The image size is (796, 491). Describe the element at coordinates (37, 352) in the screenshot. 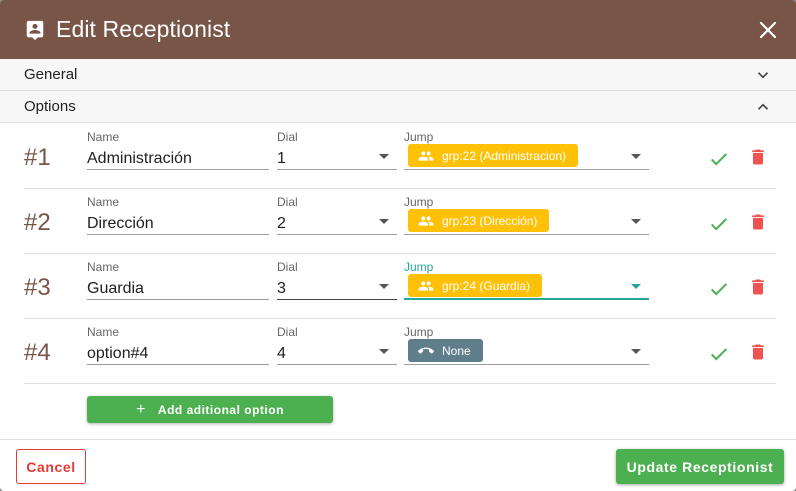

I see `option-number: #4` at that location.